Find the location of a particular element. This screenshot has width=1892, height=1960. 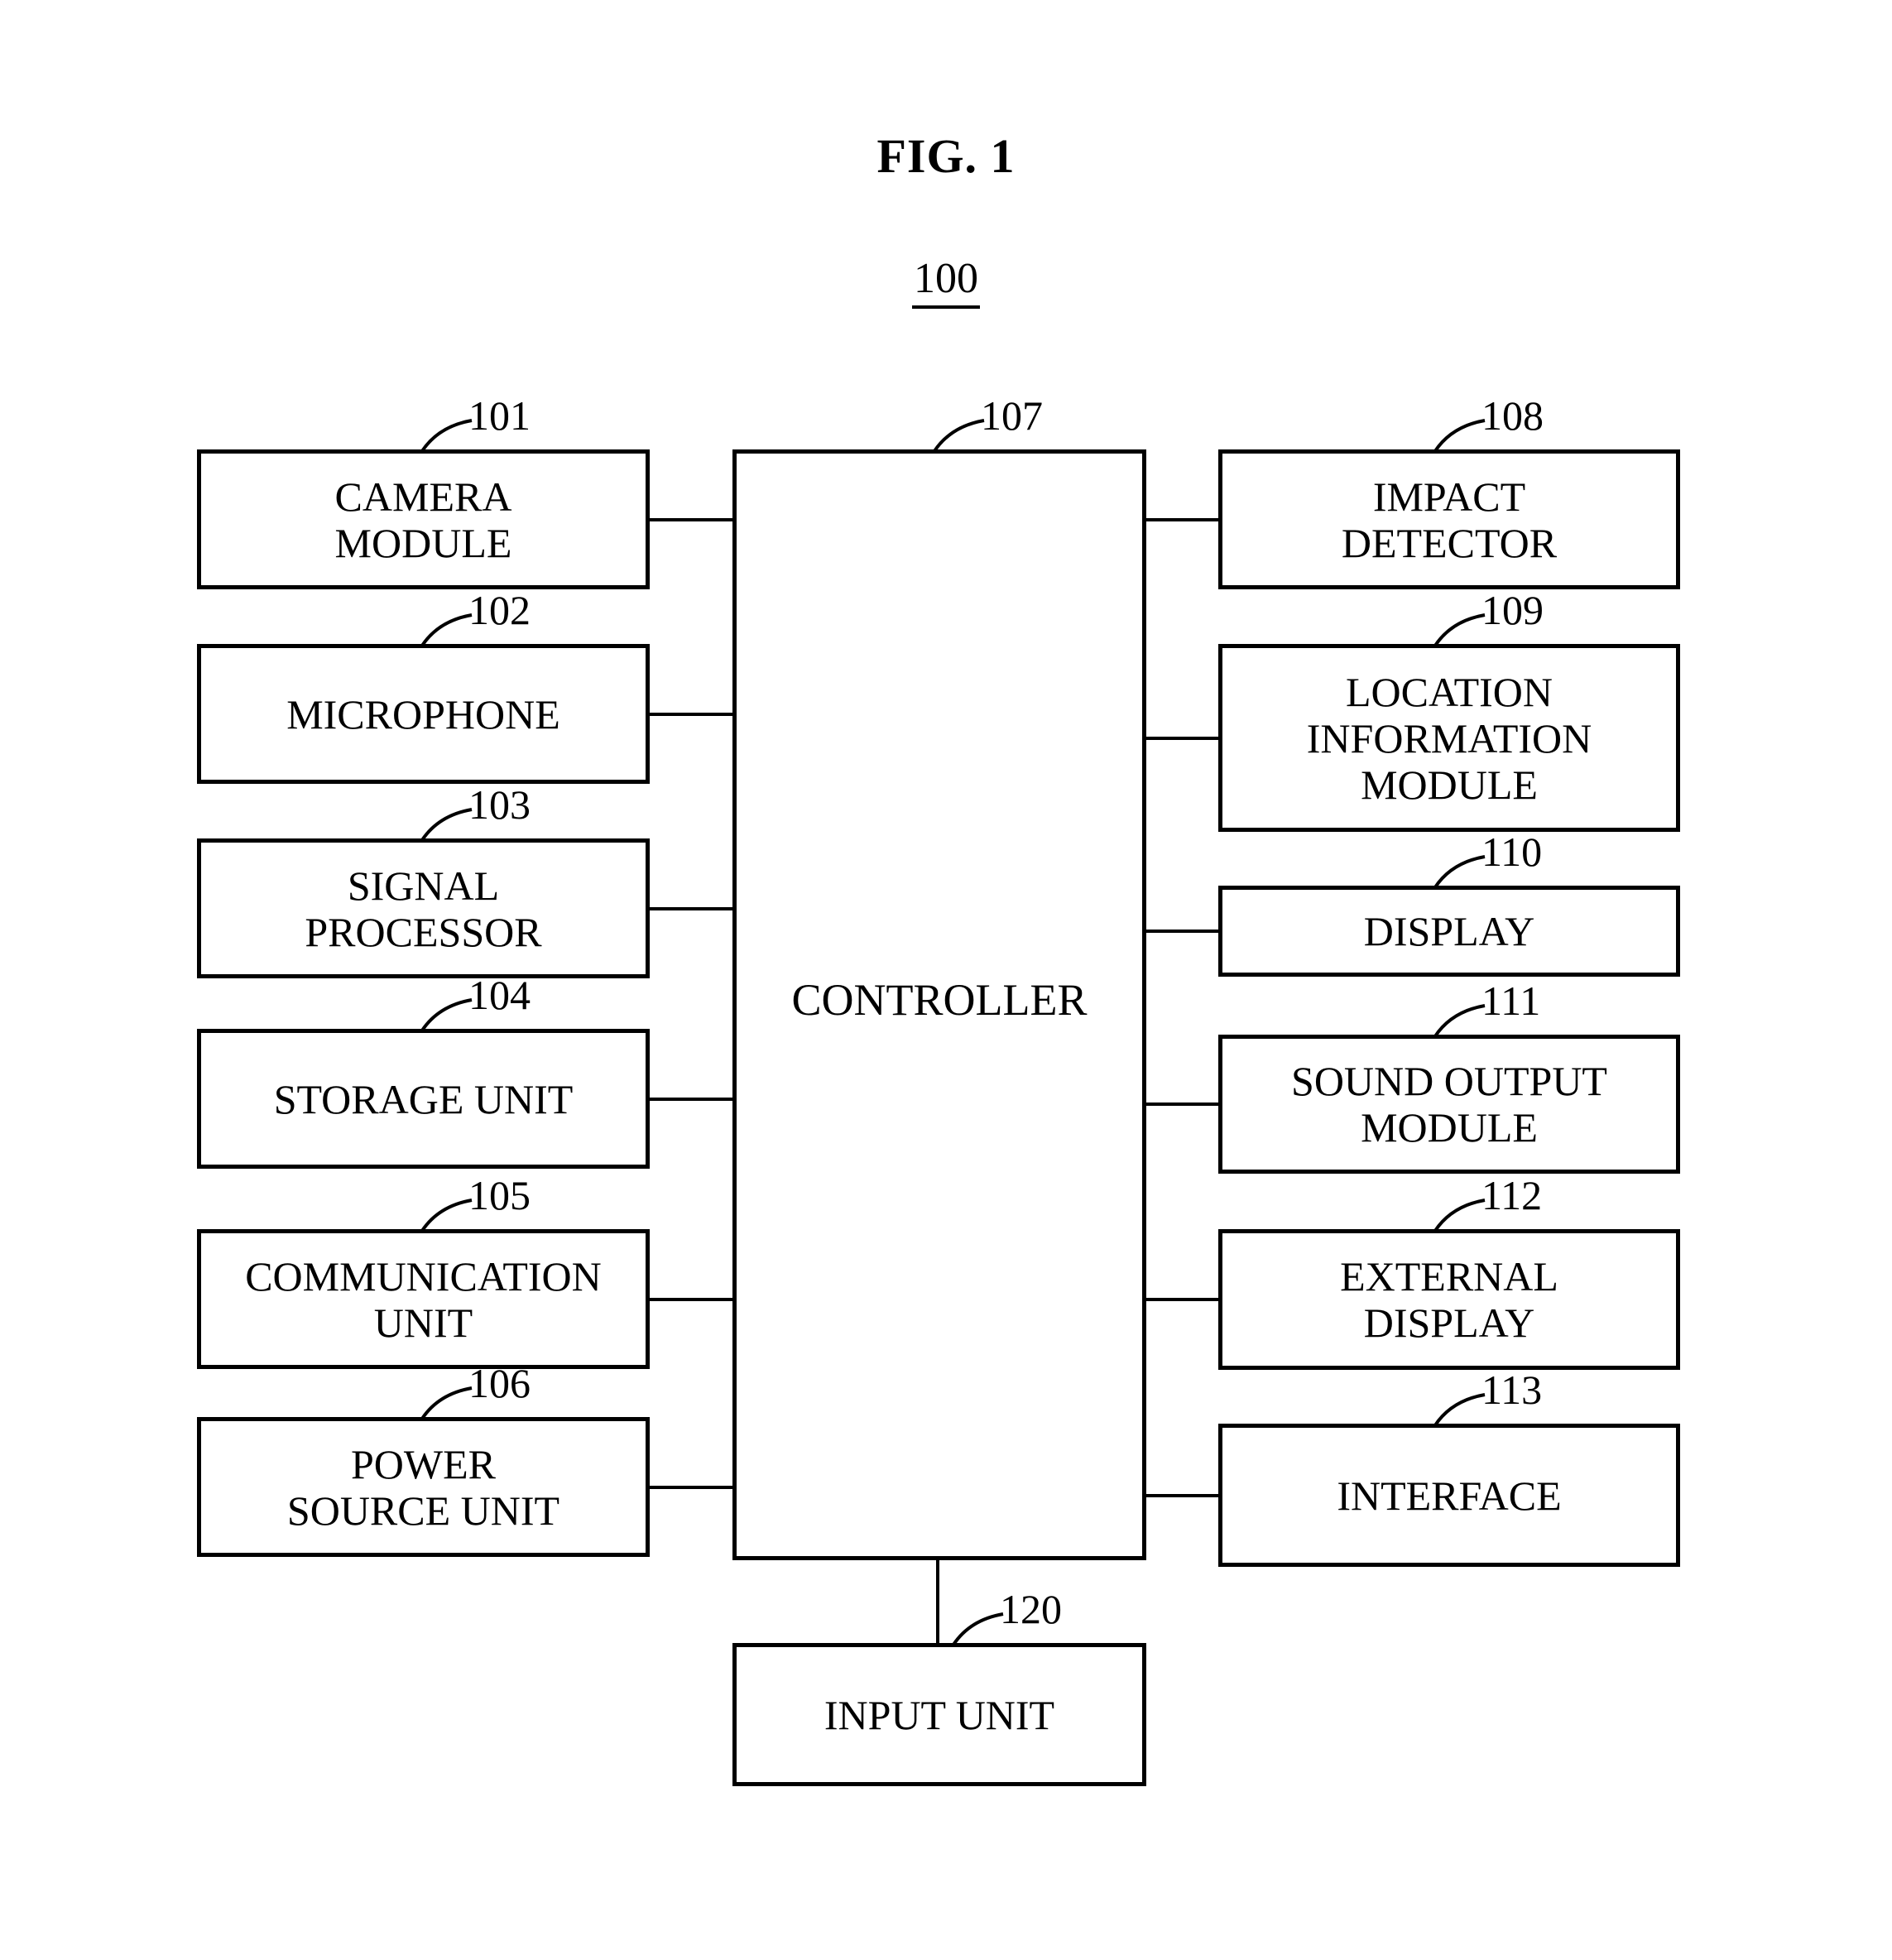

block-impact-detector: IMPACT DETECTOR is located at coordinates (1449, 519).